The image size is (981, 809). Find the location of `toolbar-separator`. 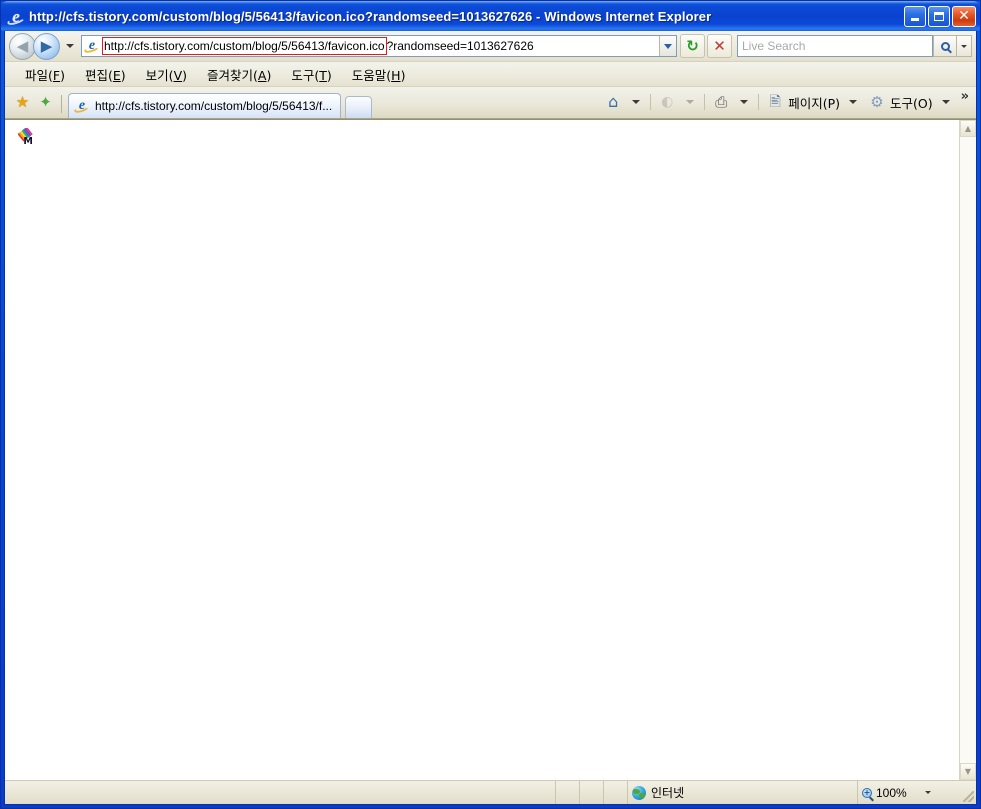

toolbar-separator is located at coordinates (61, 104).